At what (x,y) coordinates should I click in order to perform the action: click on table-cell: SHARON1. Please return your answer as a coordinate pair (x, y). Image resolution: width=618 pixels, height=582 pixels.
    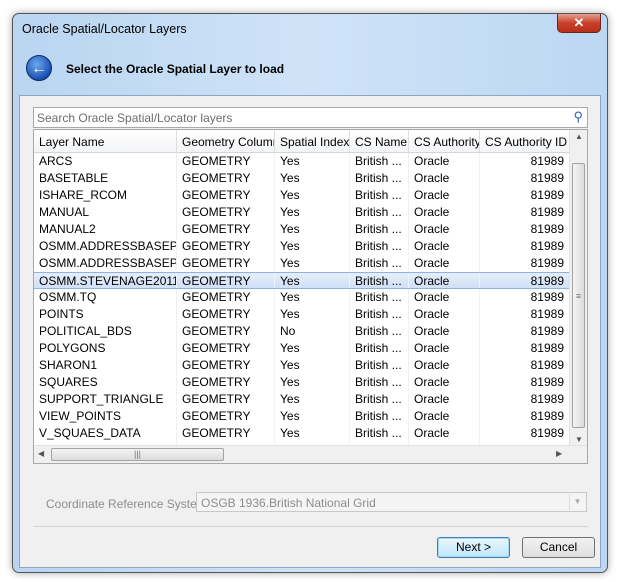
    Looking at the image, I should click on (105, 365).